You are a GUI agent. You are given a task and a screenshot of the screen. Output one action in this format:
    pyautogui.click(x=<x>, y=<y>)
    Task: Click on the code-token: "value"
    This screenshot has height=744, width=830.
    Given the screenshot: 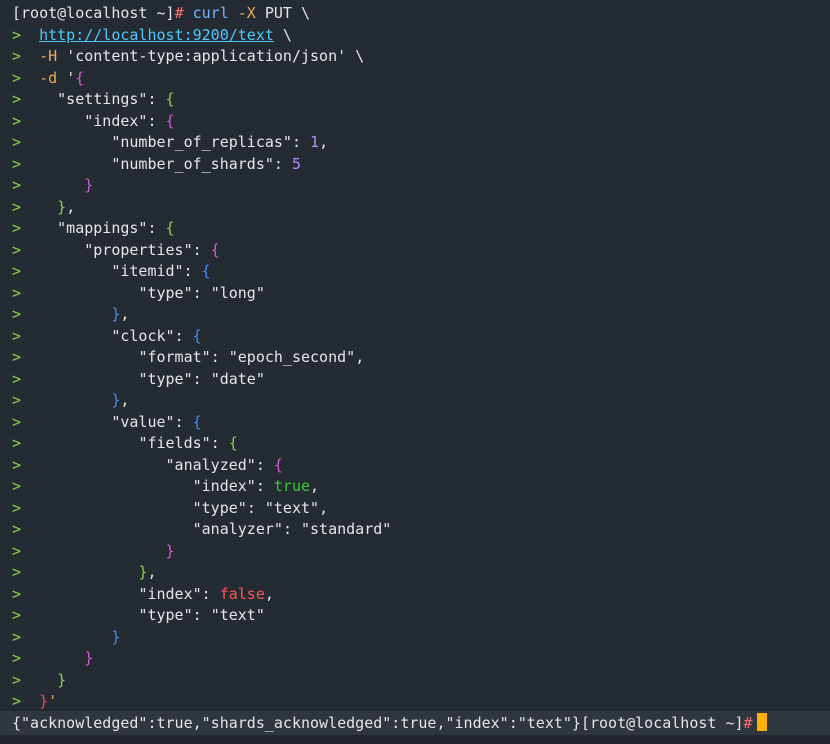 What is the action you would take?
    pyautogui.click(x=143, y=421)
    